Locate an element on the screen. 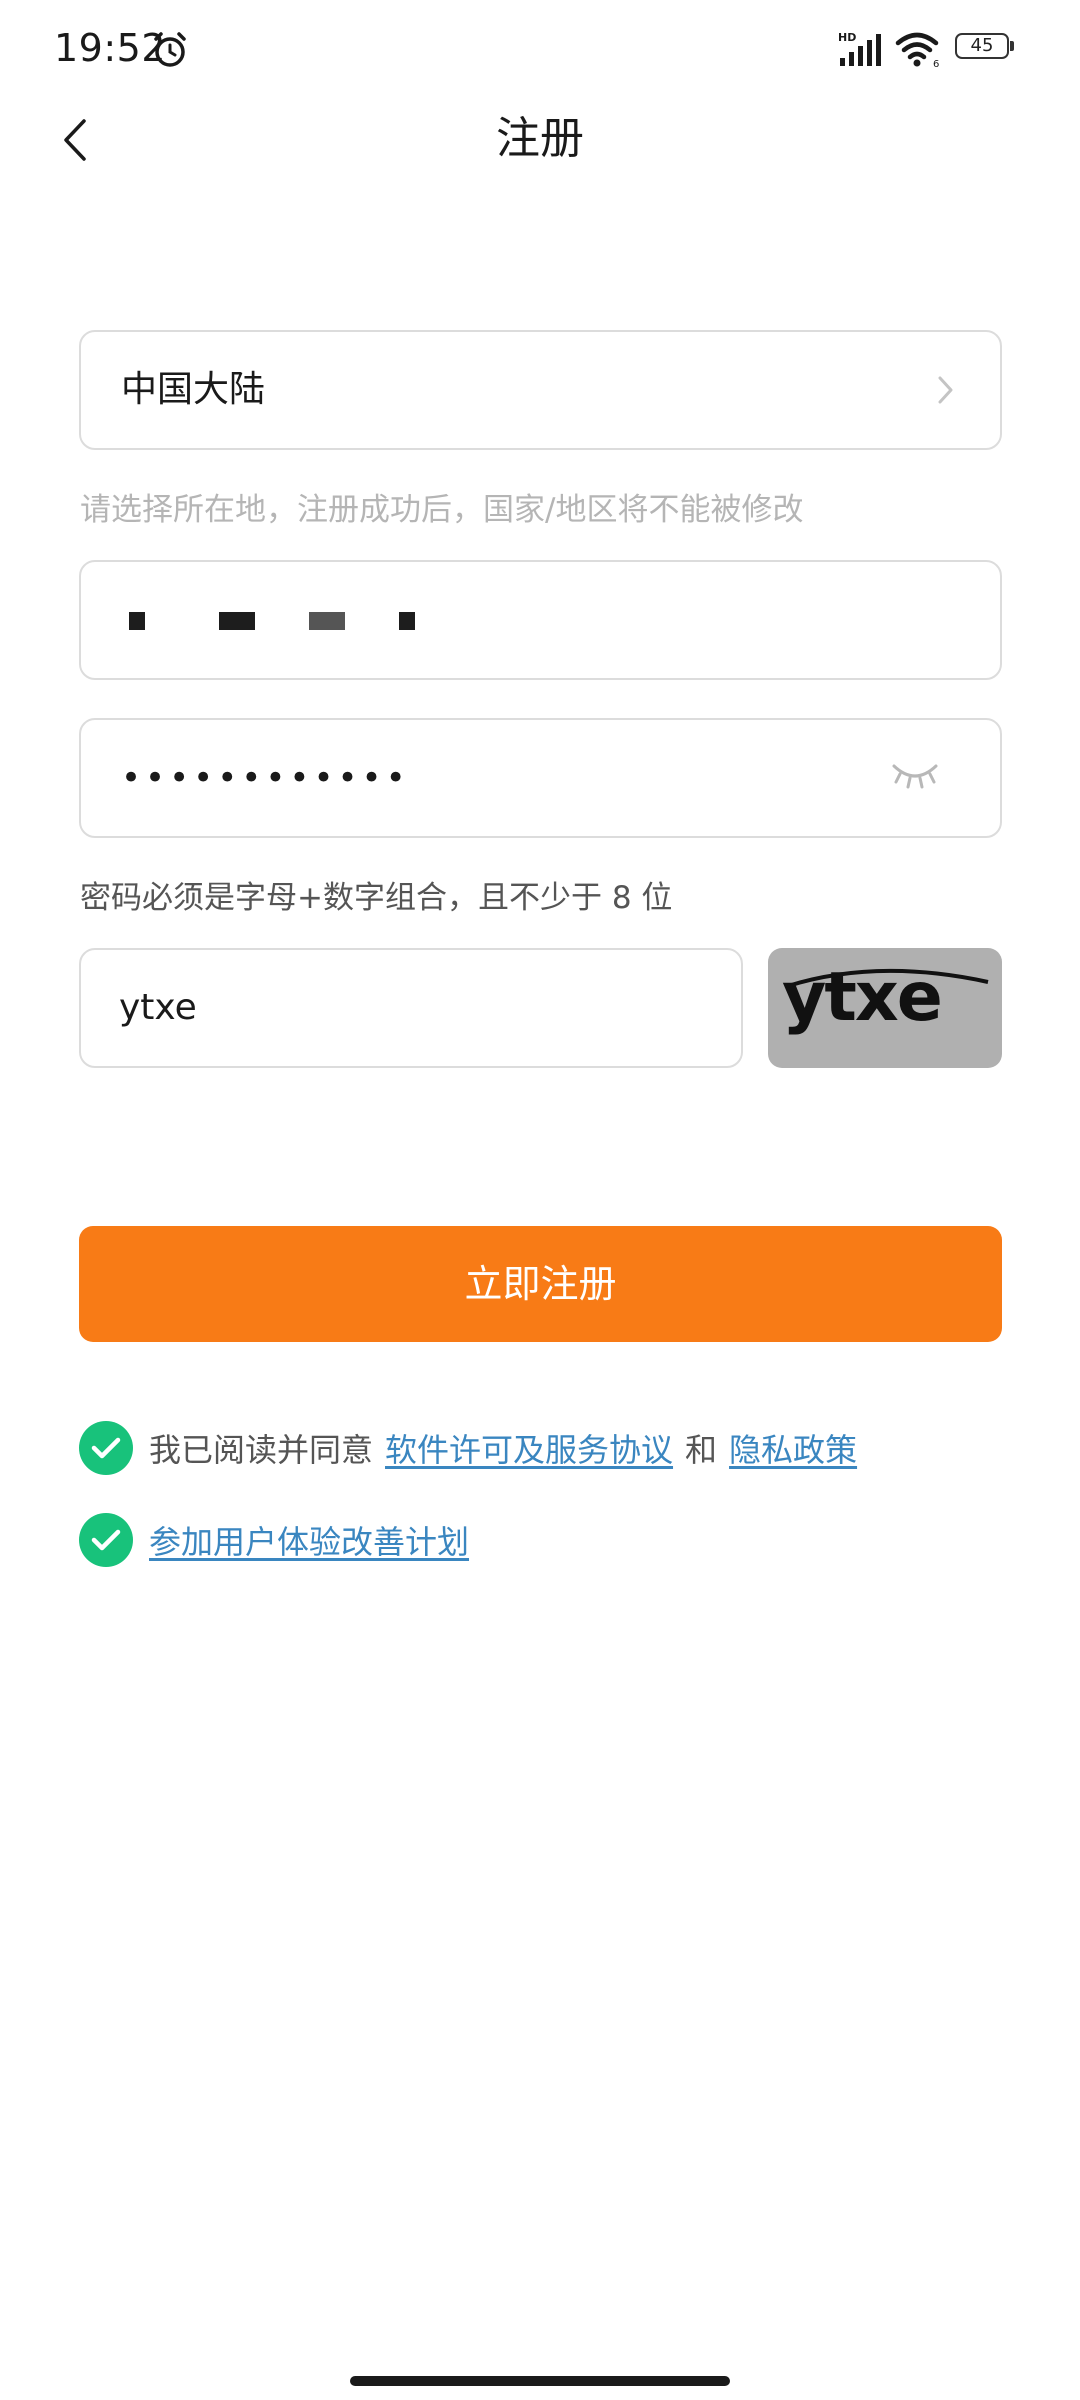 This screenshot has height=2400, width=1080. svg-text: HD is located at coordinates (847, 37).